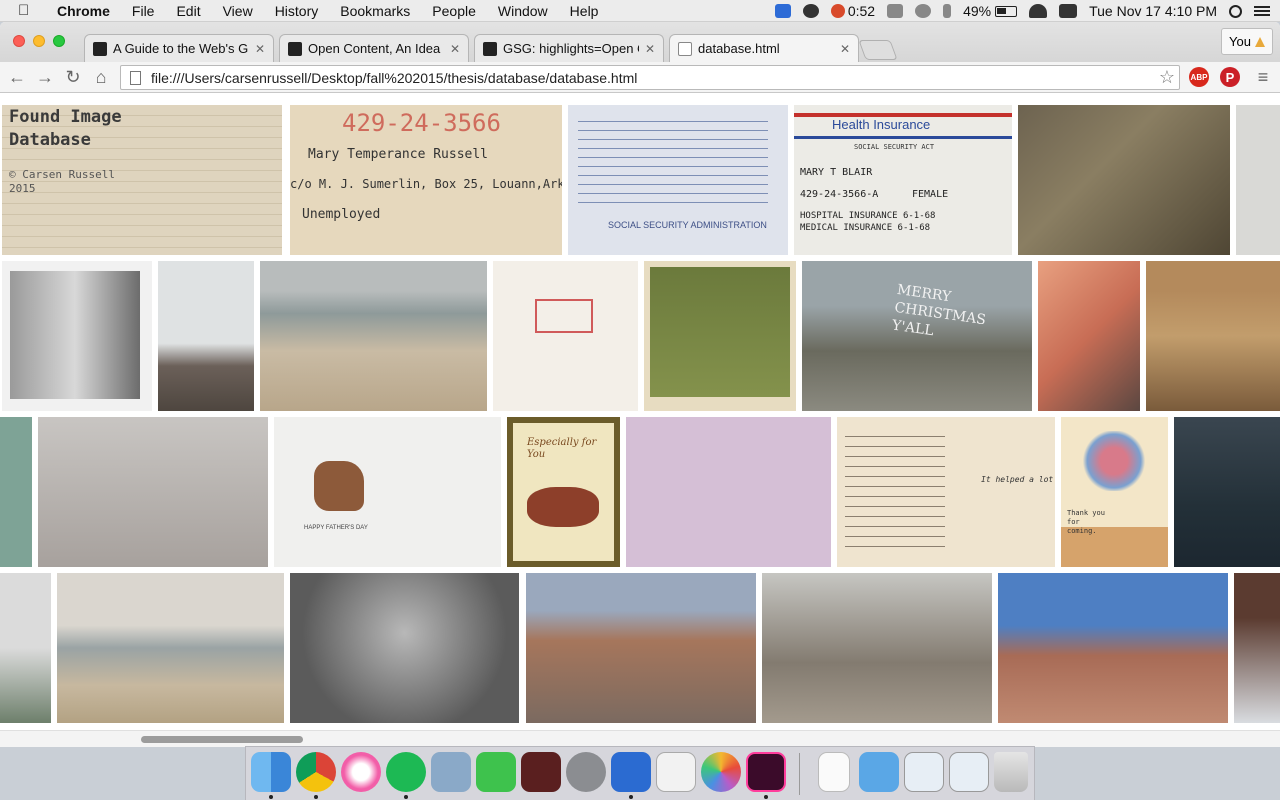 Image resolution: width=1280 pixels, height=800 pixels. What do you see at coordinates (375, 11) in the screenshot?
I see `menu-bookmarks: Bookmarks` at bounding box center [375, 11].